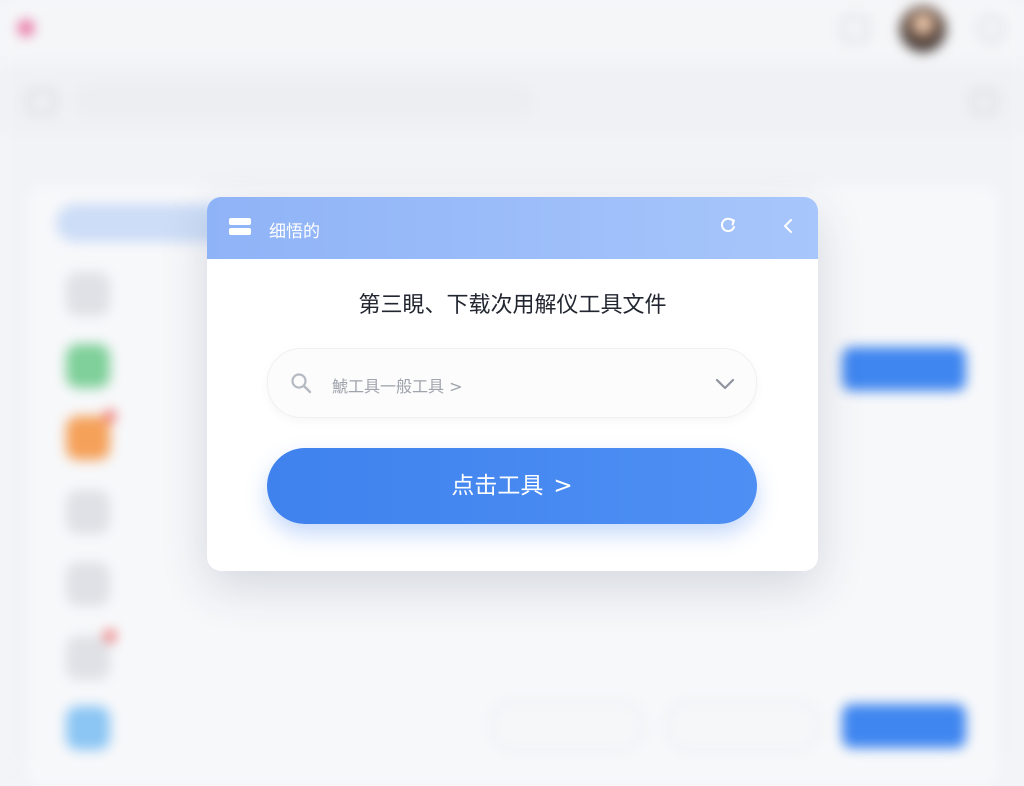  Describe the element at coordinates (984, 102) in the screenshot. I see `filter-icon` at that location.